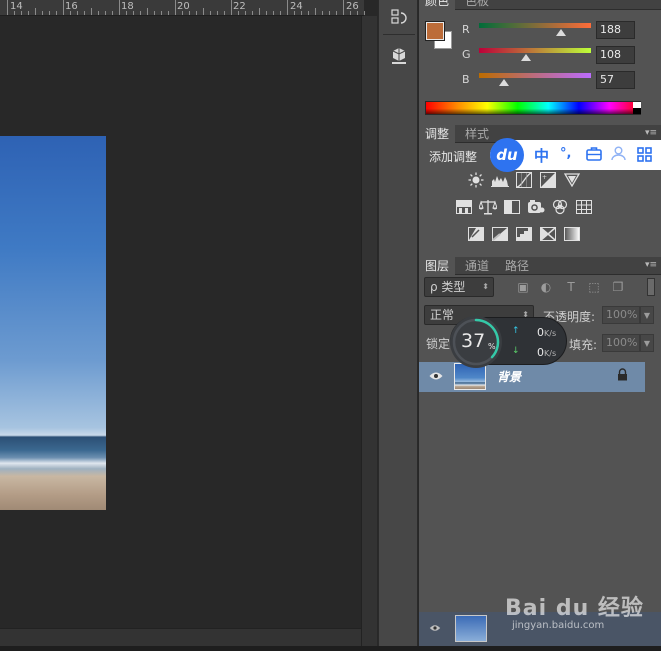 This screenshot has width=661, height=651. What do you see at coordinates (637, 111) in the screenshot?
I see `spectrum-black-chip` at bounding box center [637, 111].